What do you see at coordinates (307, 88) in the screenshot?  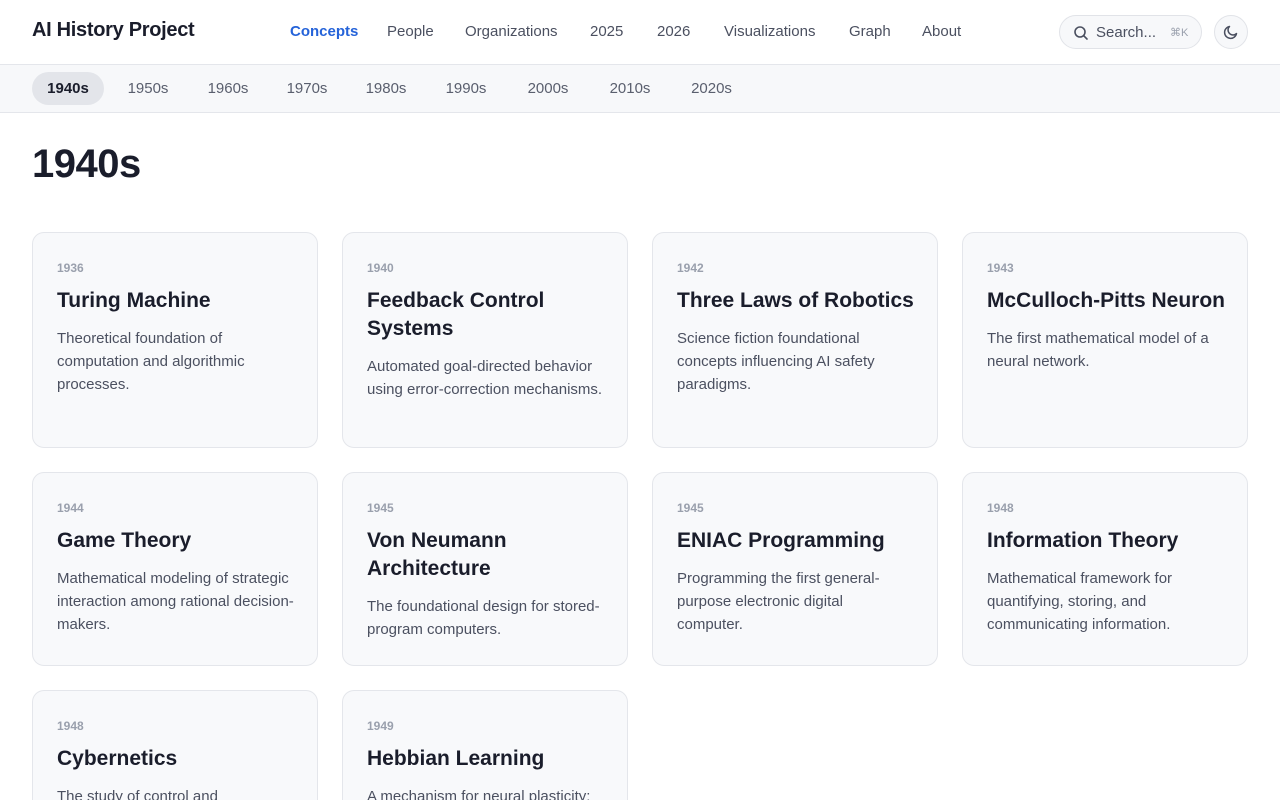 I see `decade-1970s: 1970s` at bounding box center [307, 88].